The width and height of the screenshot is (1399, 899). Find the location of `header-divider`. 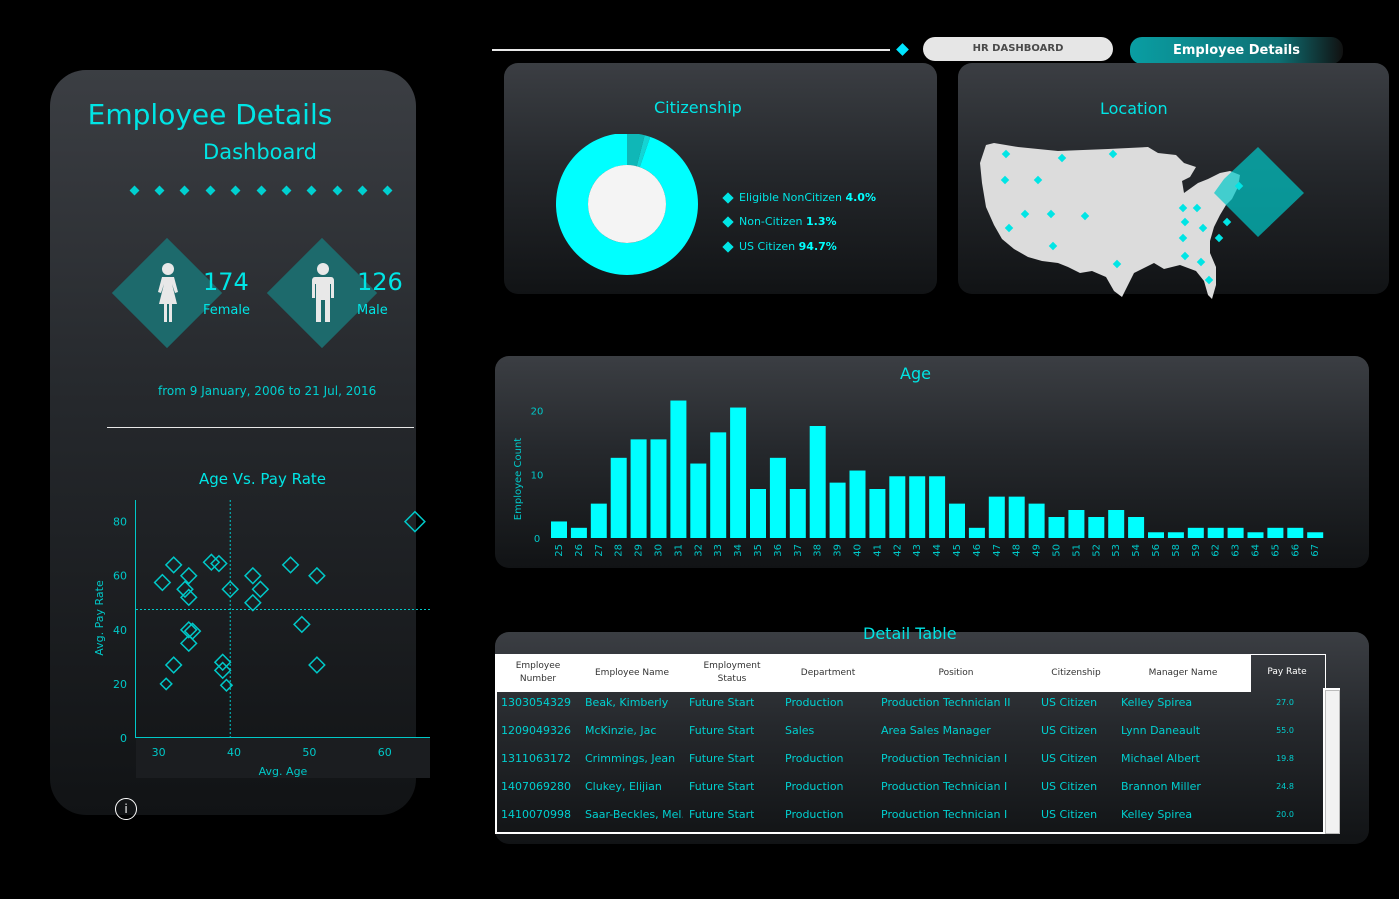

header-divider is located at coordinates (691, 50).